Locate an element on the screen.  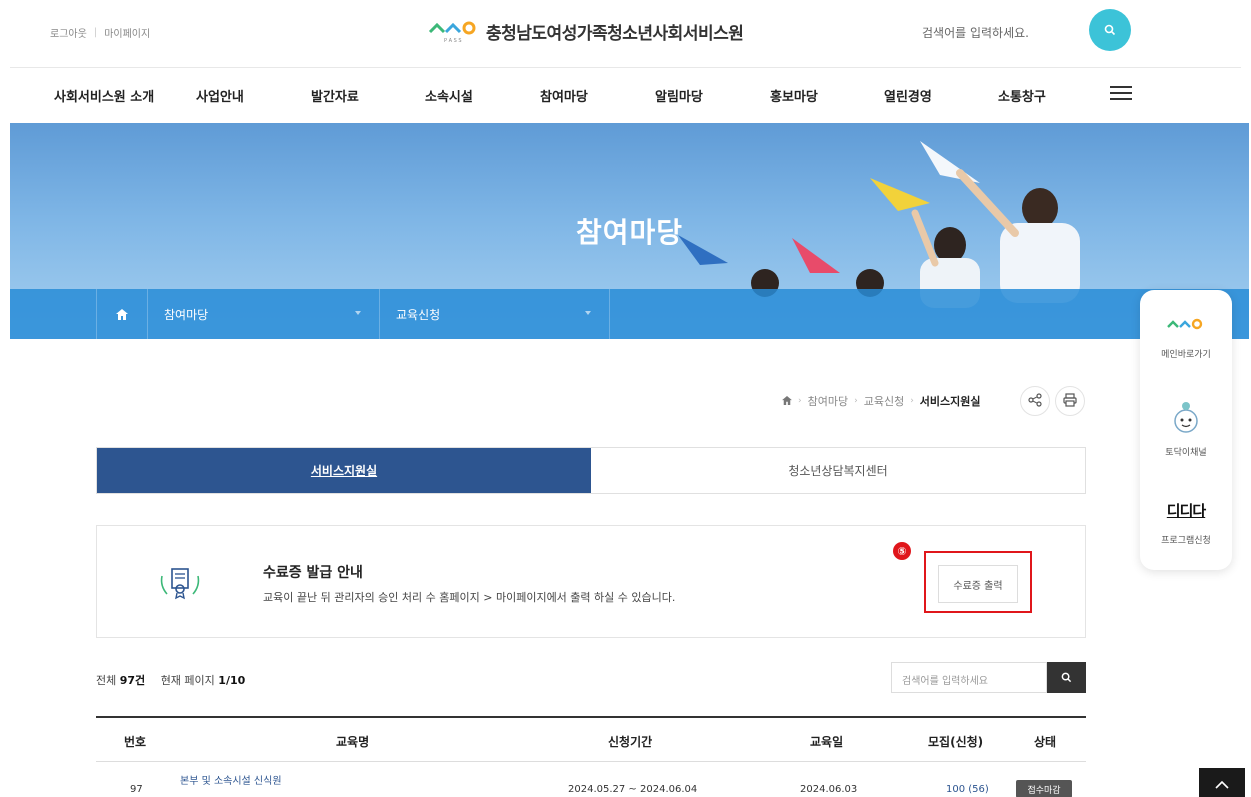
annotation-highlight-box is located at coordinates (978, 582).